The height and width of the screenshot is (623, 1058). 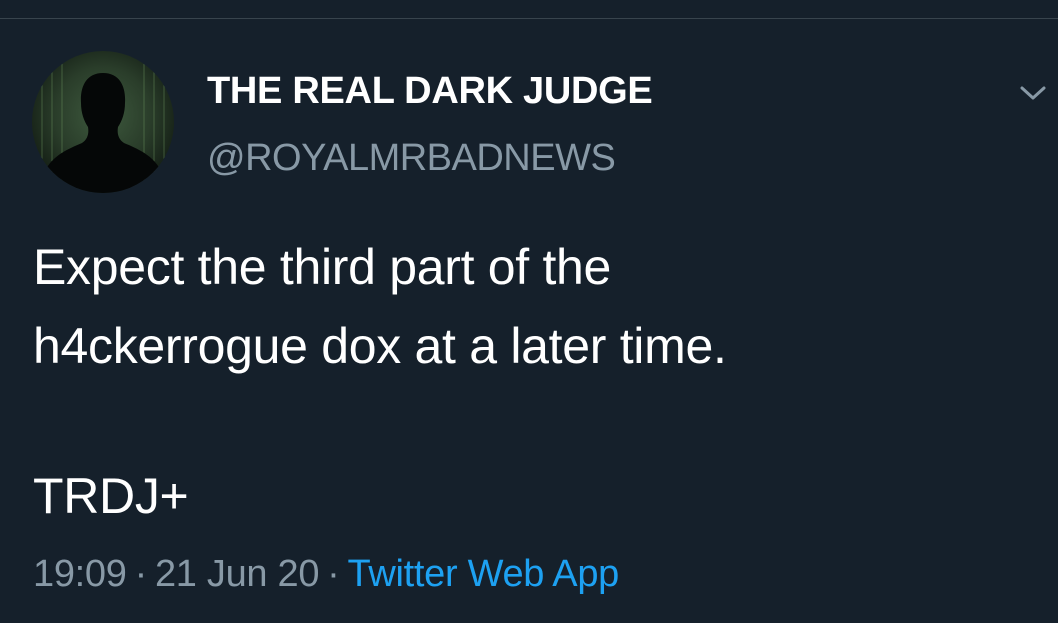 What do you see at coordinates (326, 574) in the screenshot?
I see `tweet-meta: 19:09 · 21 Jun 20 · Twitter Web App` at bounding box center [326, 574].